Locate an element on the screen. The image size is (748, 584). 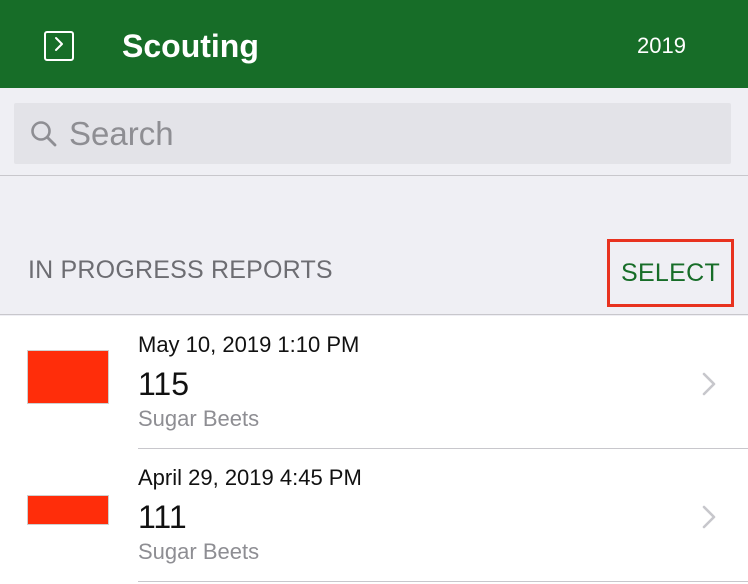
page-title: Scouting is located at coordinates (190, 46).